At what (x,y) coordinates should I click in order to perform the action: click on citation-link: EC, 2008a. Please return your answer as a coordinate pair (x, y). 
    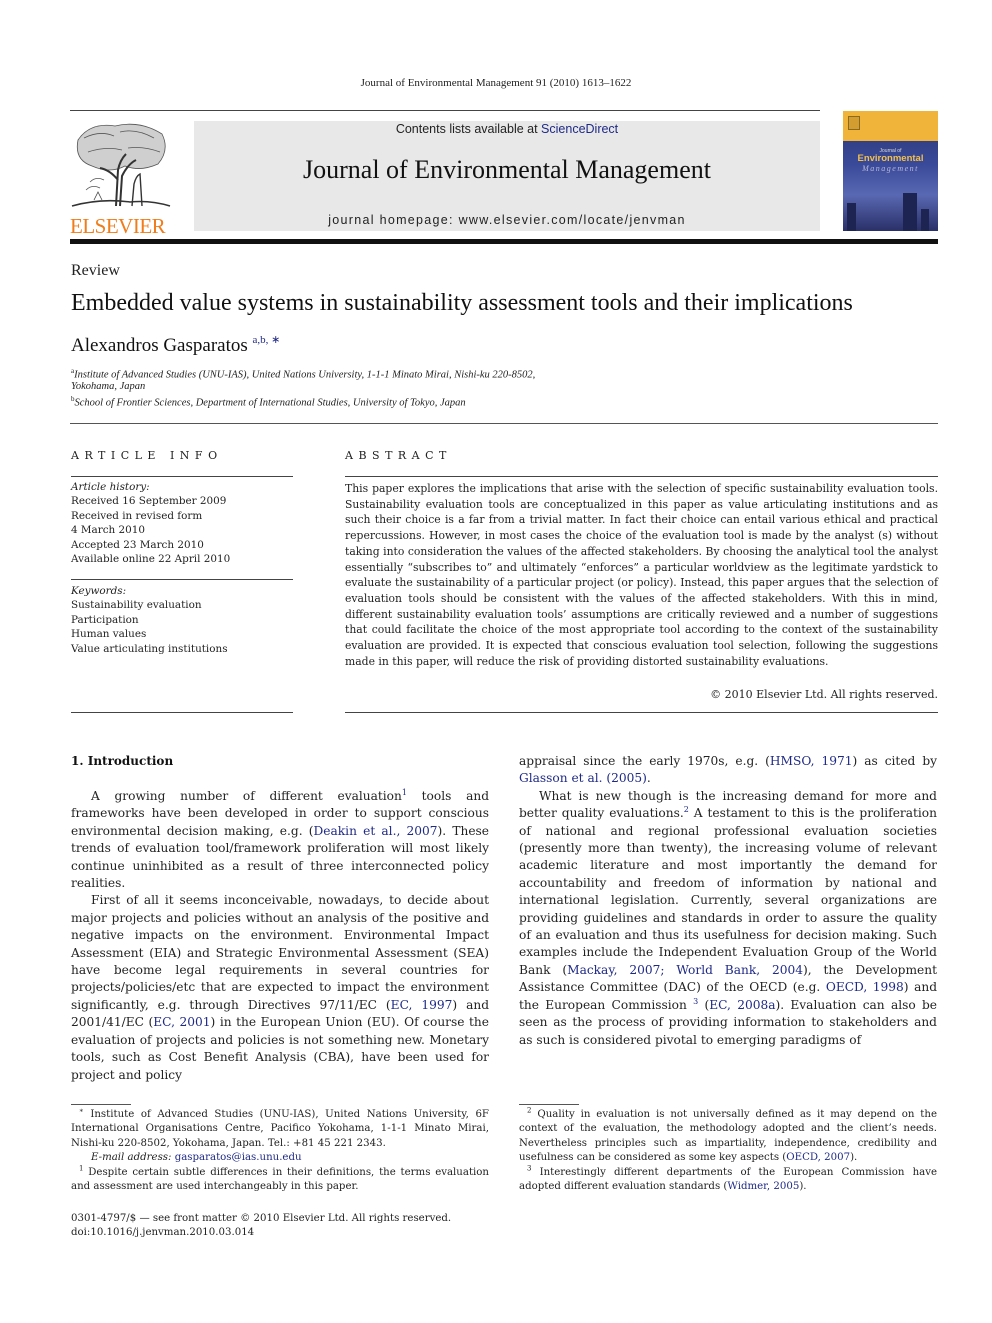
    Looking at the image, I should click on (742, 1005).